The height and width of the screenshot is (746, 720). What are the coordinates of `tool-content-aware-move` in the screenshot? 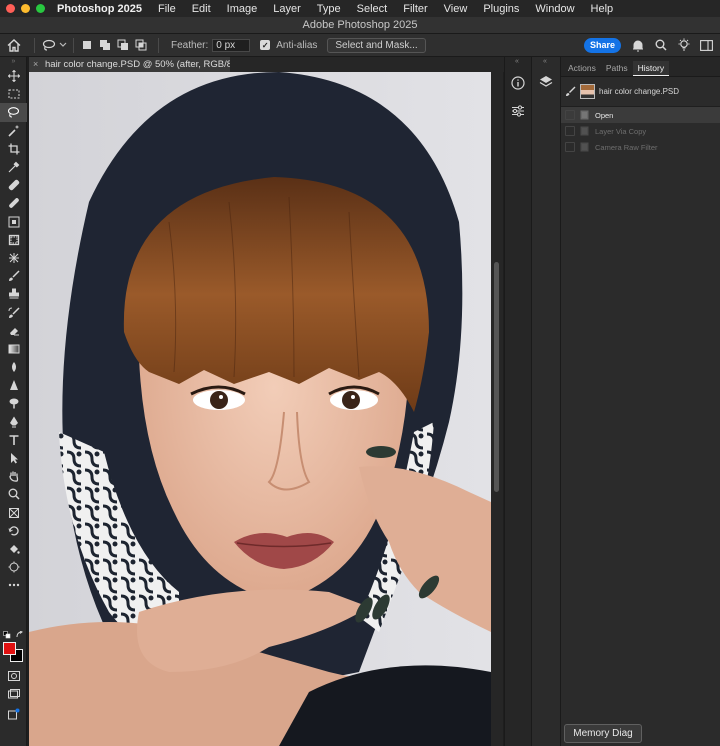 It's located at (13, 258).